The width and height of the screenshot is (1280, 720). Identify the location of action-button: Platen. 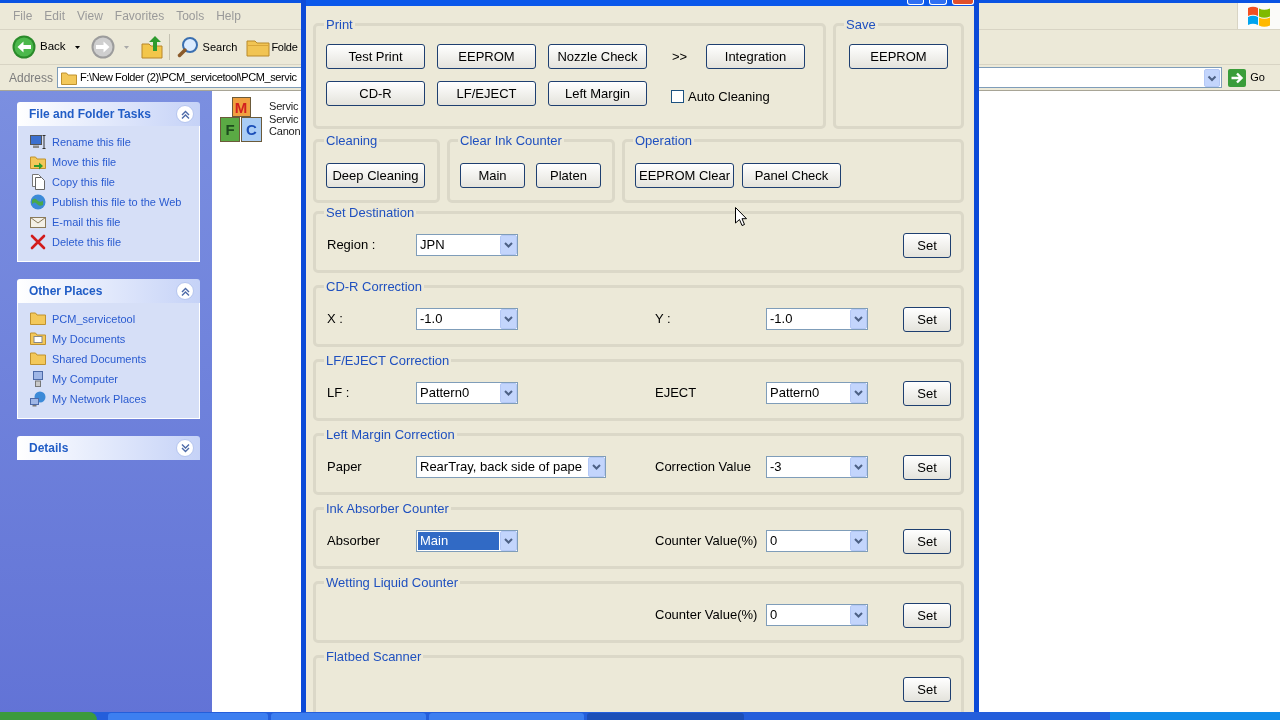
(568, 175).